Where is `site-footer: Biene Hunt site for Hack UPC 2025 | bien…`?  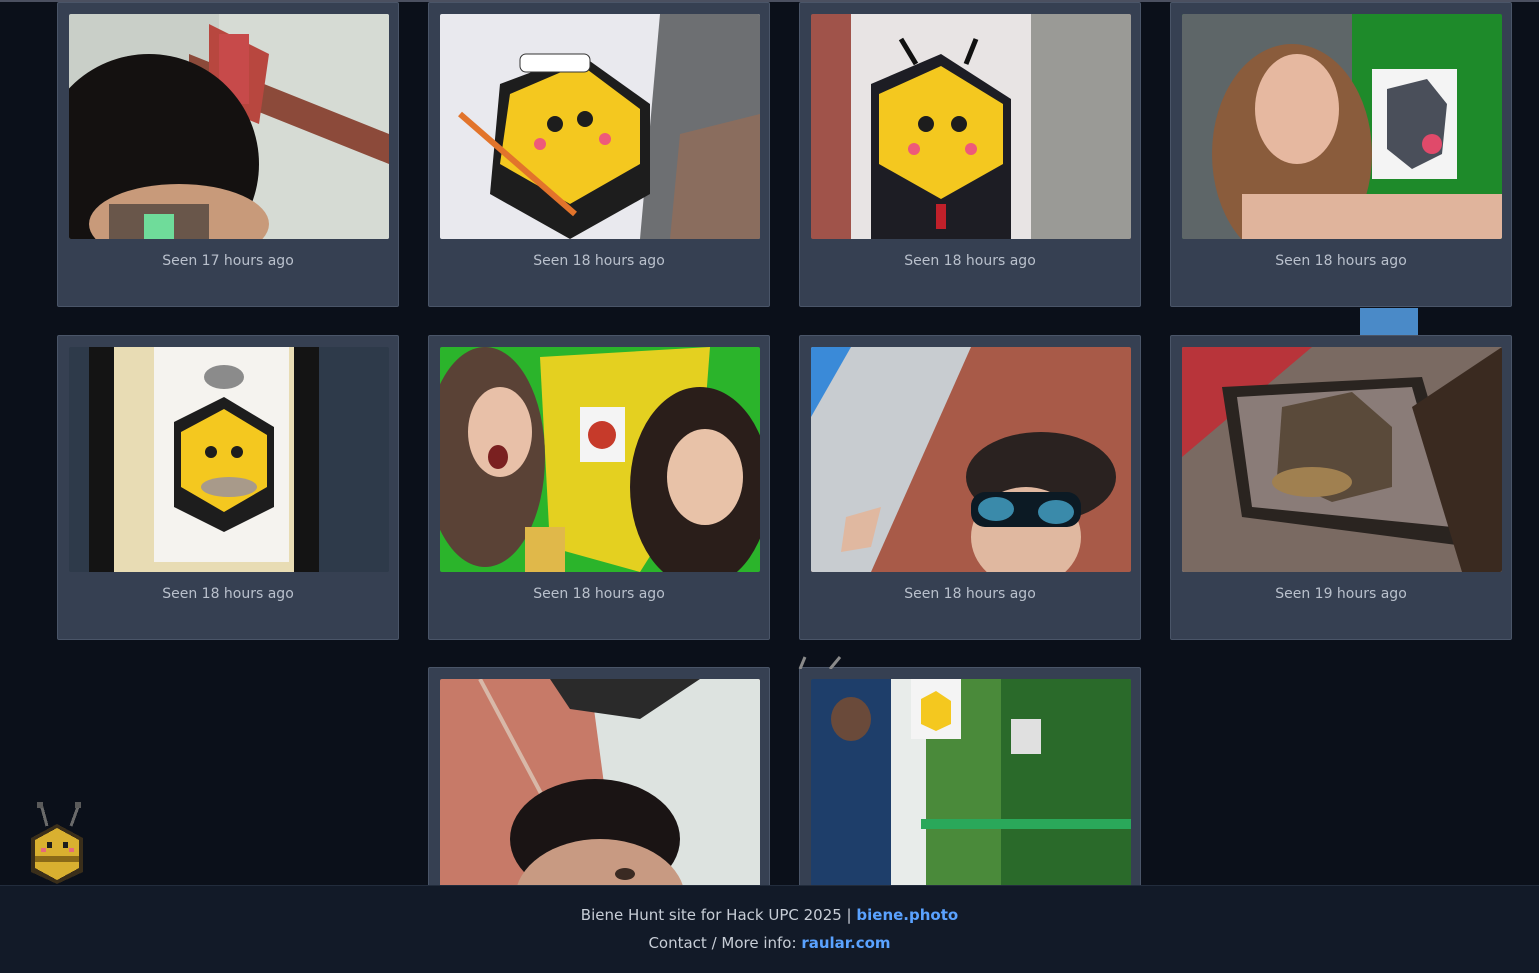 site-footer: Biene Hunt site for Hack UPC 2025 | bien… is located at coordinates (769, 929).